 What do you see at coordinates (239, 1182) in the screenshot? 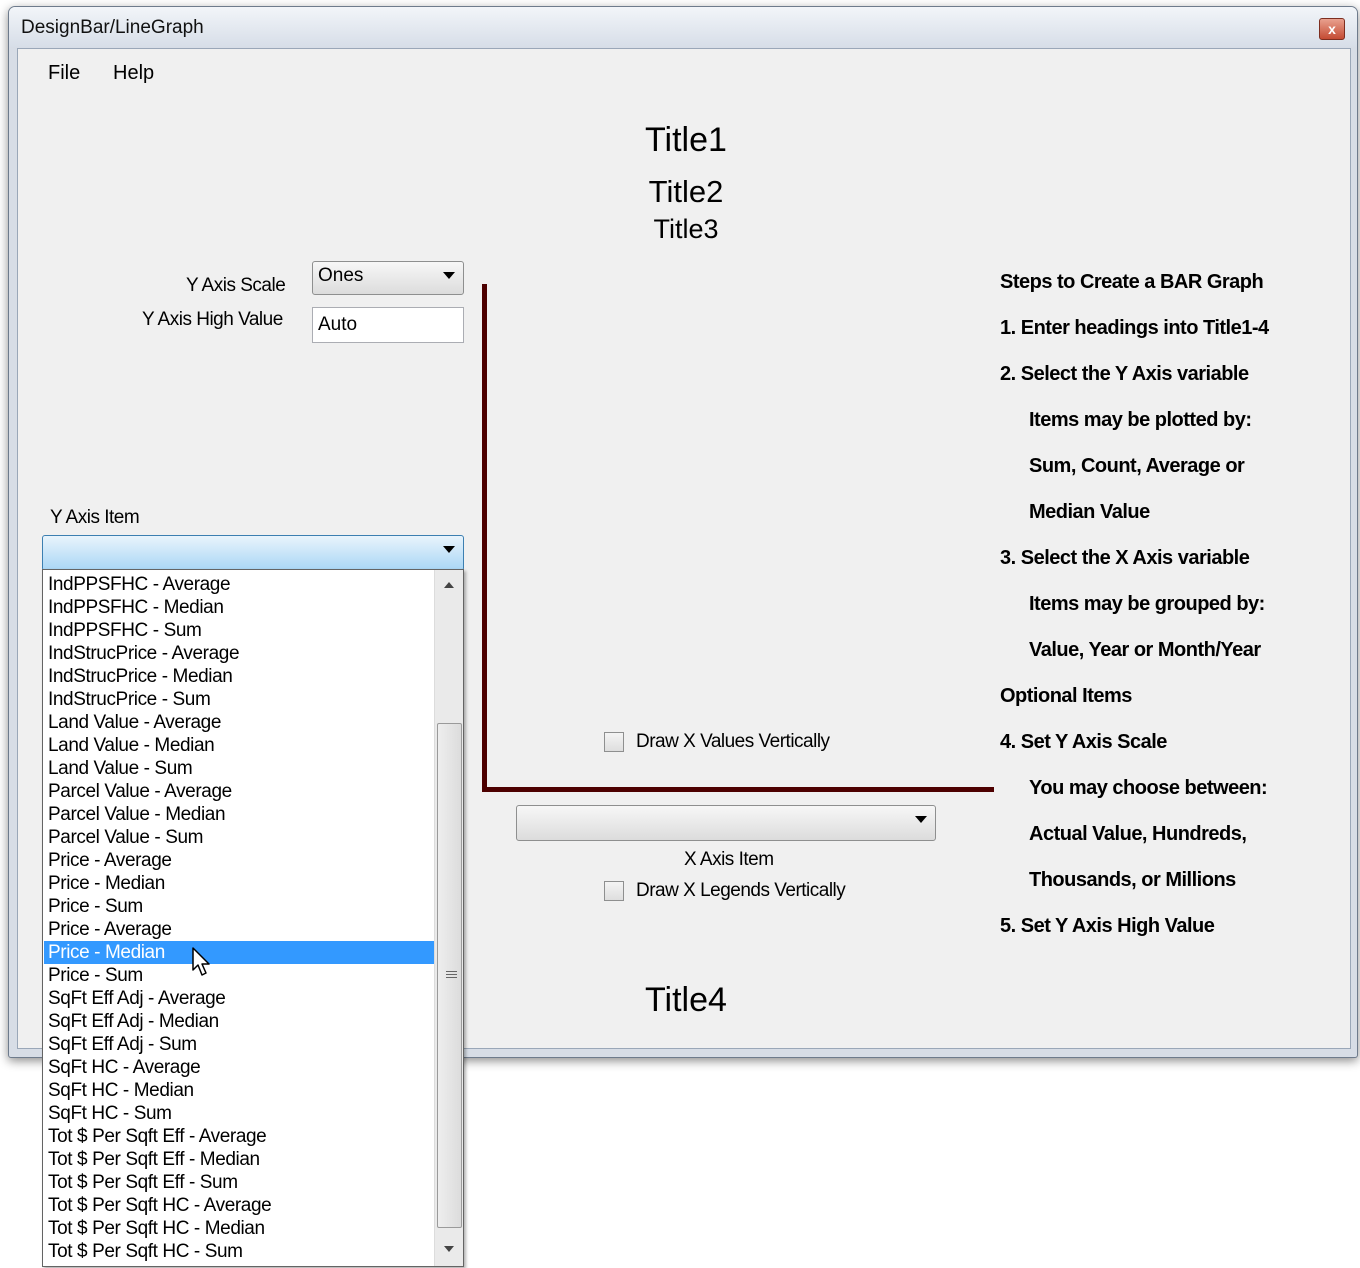
I see `dropdown-list-item: Tot $ Per Sqft Eff - Sum` at bounding box center [239, 1182].